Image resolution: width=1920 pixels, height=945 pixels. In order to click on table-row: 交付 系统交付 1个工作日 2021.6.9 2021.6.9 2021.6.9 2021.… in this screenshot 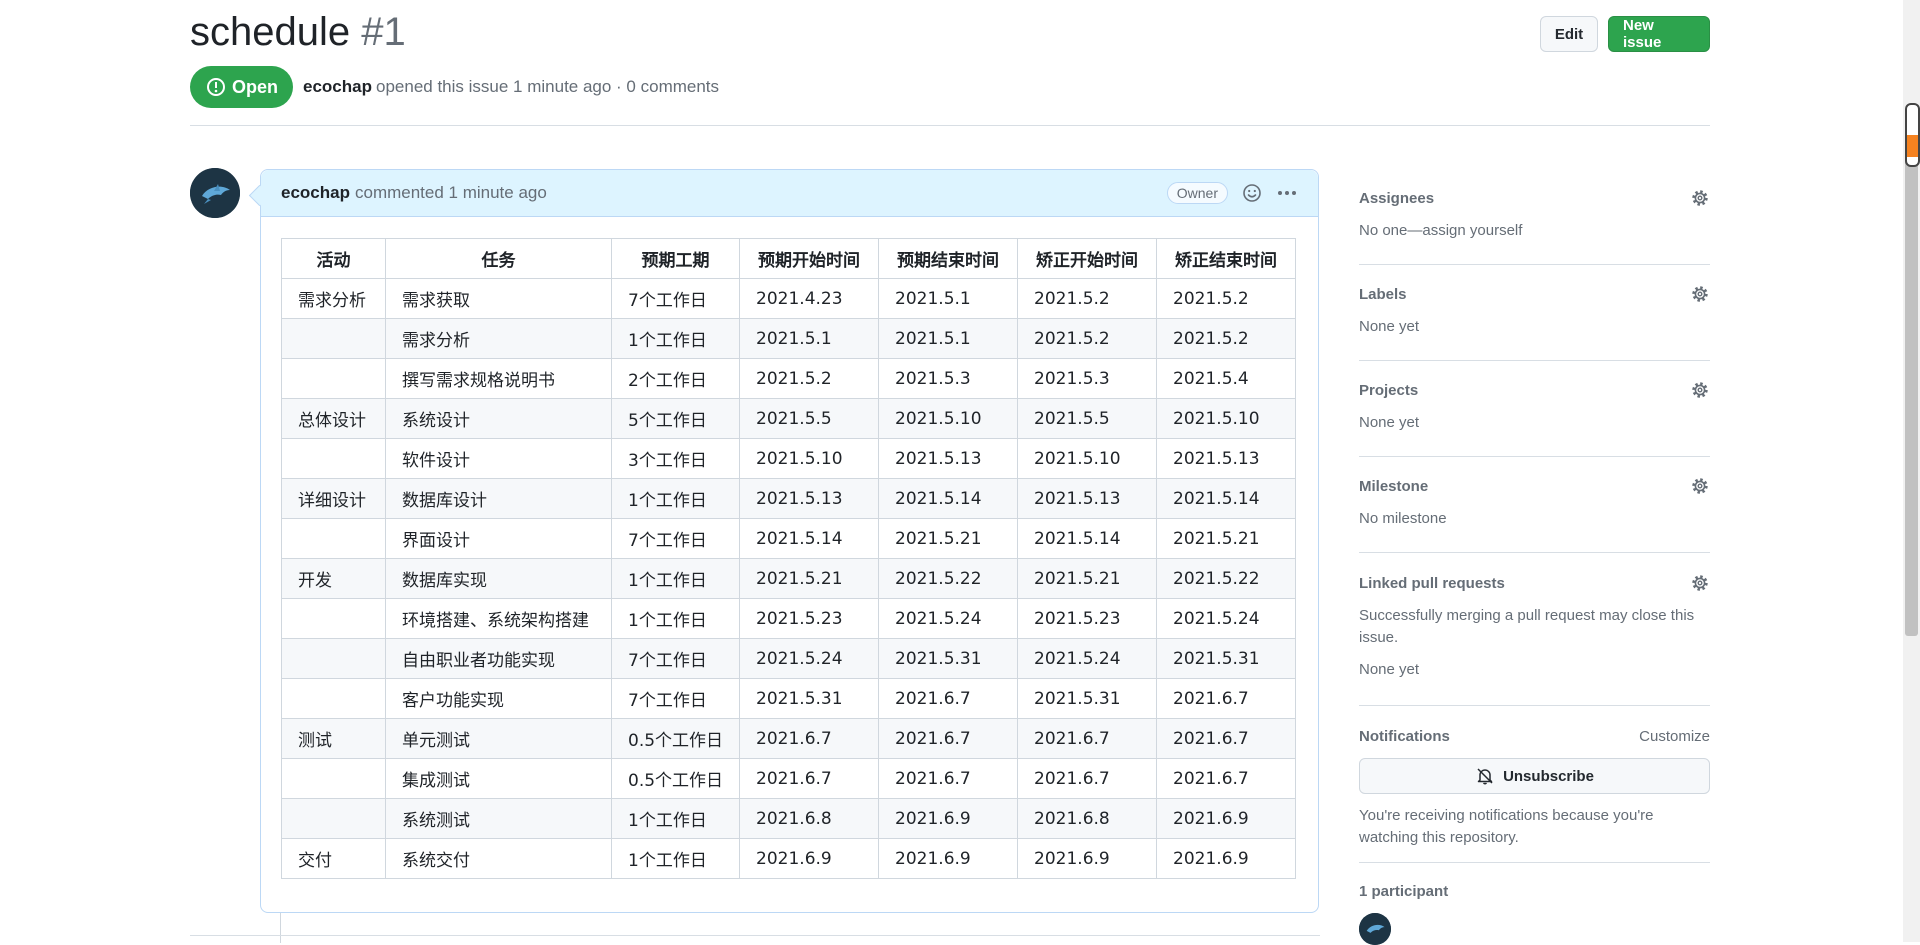, I will do `click(789, 858)`.